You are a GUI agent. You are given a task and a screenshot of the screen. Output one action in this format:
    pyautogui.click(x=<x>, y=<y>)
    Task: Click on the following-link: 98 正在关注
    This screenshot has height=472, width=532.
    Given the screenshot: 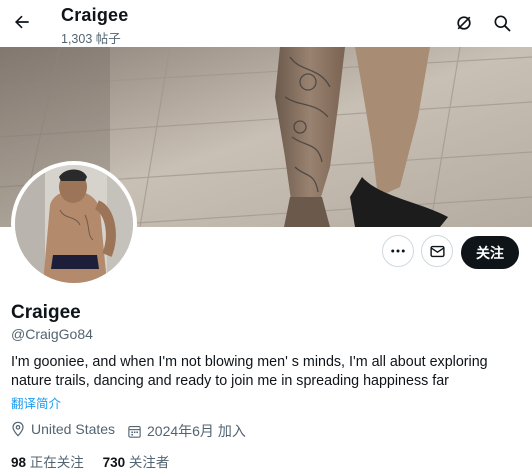 What is the action you would take?
    pyautogui.click(x=47, y=462)
    